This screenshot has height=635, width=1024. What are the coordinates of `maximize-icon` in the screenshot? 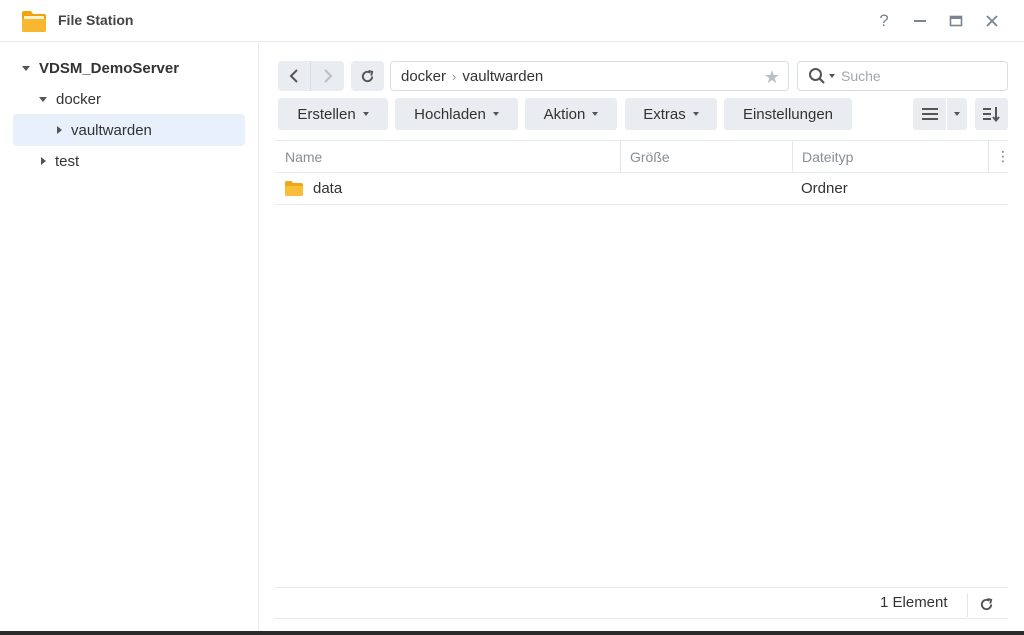 It's located at (956, 21).